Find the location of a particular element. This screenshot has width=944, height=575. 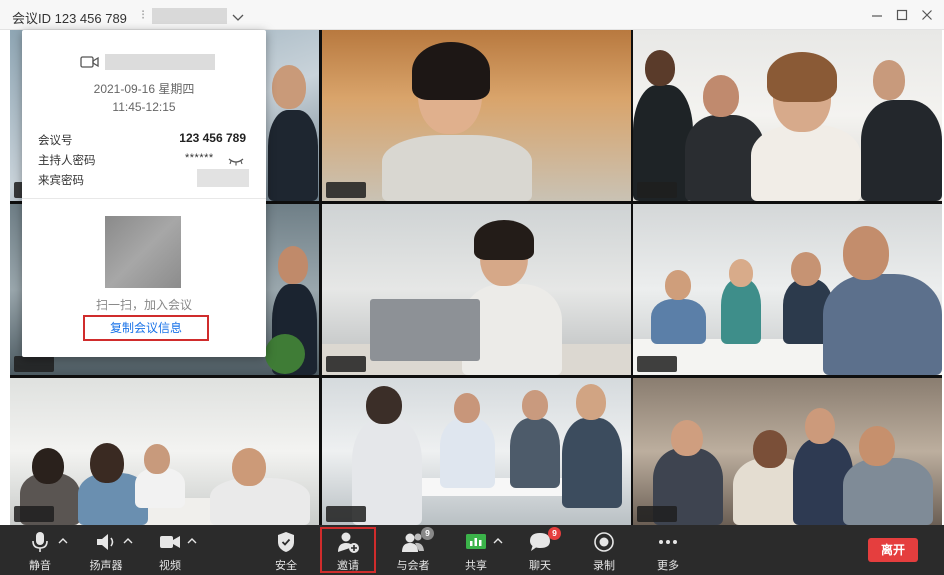

more-label: 更多 is located at coordinates (668, 566).